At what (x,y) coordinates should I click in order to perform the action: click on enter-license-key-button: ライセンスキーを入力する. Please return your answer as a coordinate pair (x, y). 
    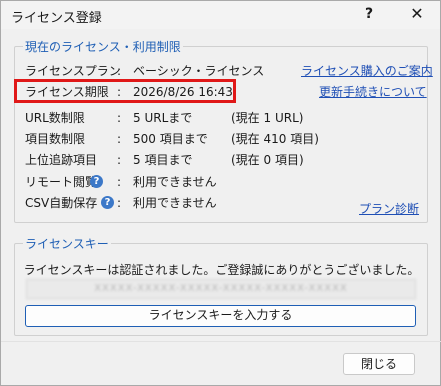
    Looking at the image, I should click on (220, 316).